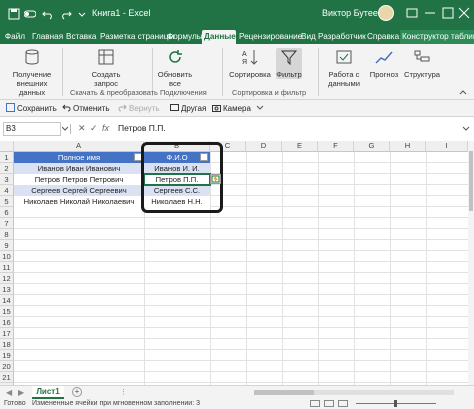  What do you see at coordinates (7, 311) in the screenshot?
I see `row-header: 15` at bounding box center [7, 311].